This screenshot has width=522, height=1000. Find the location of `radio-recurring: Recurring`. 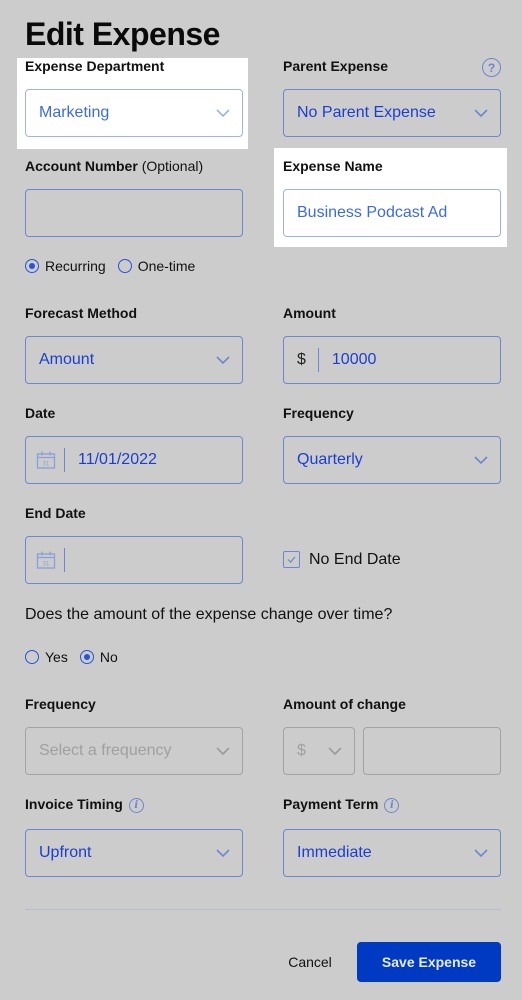

radio-recurring: Recurring is located at coordinates (65, 266).